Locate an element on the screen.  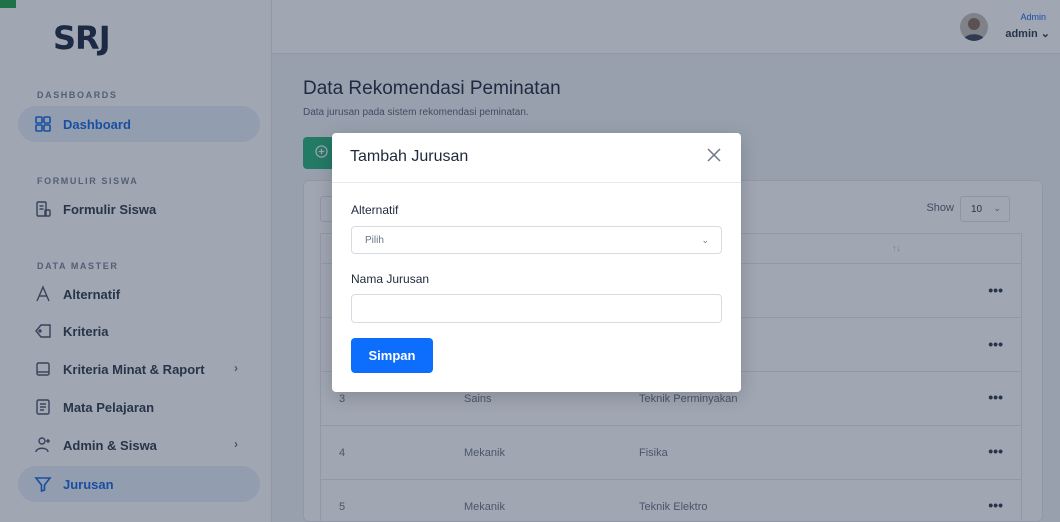
modal-header: Tambah Jurusan is located at coordinates (536, 158).